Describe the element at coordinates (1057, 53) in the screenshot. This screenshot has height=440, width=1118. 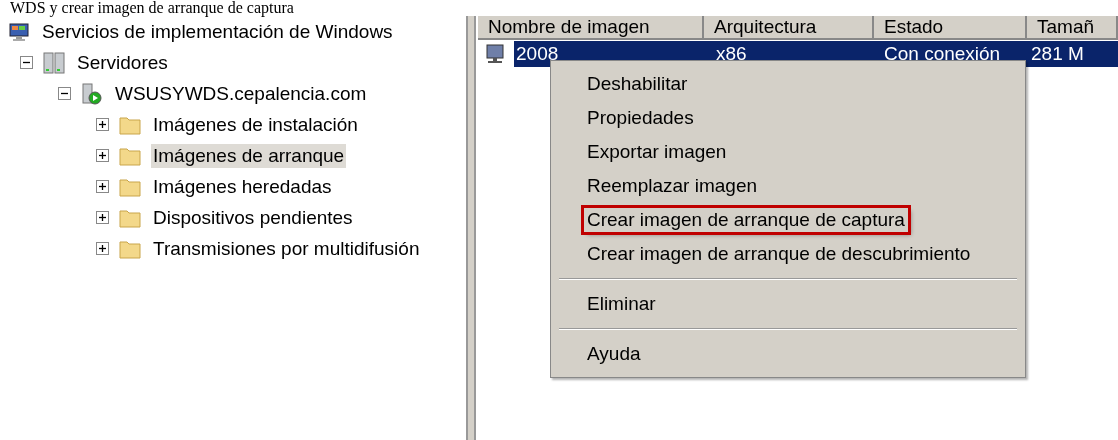
I see `table-cell-text: 281 M` at that location.